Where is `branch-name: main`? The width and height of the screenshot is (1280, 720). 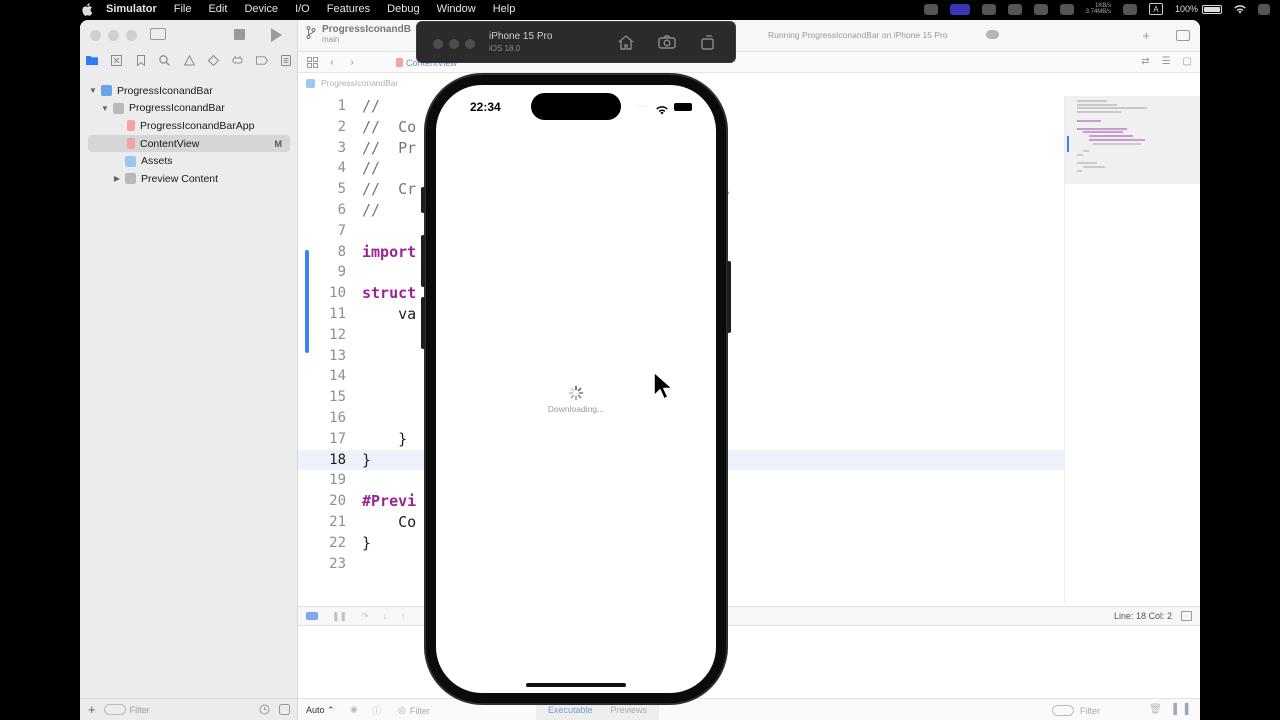 branch-name: main is located at coordinates (331, 39).